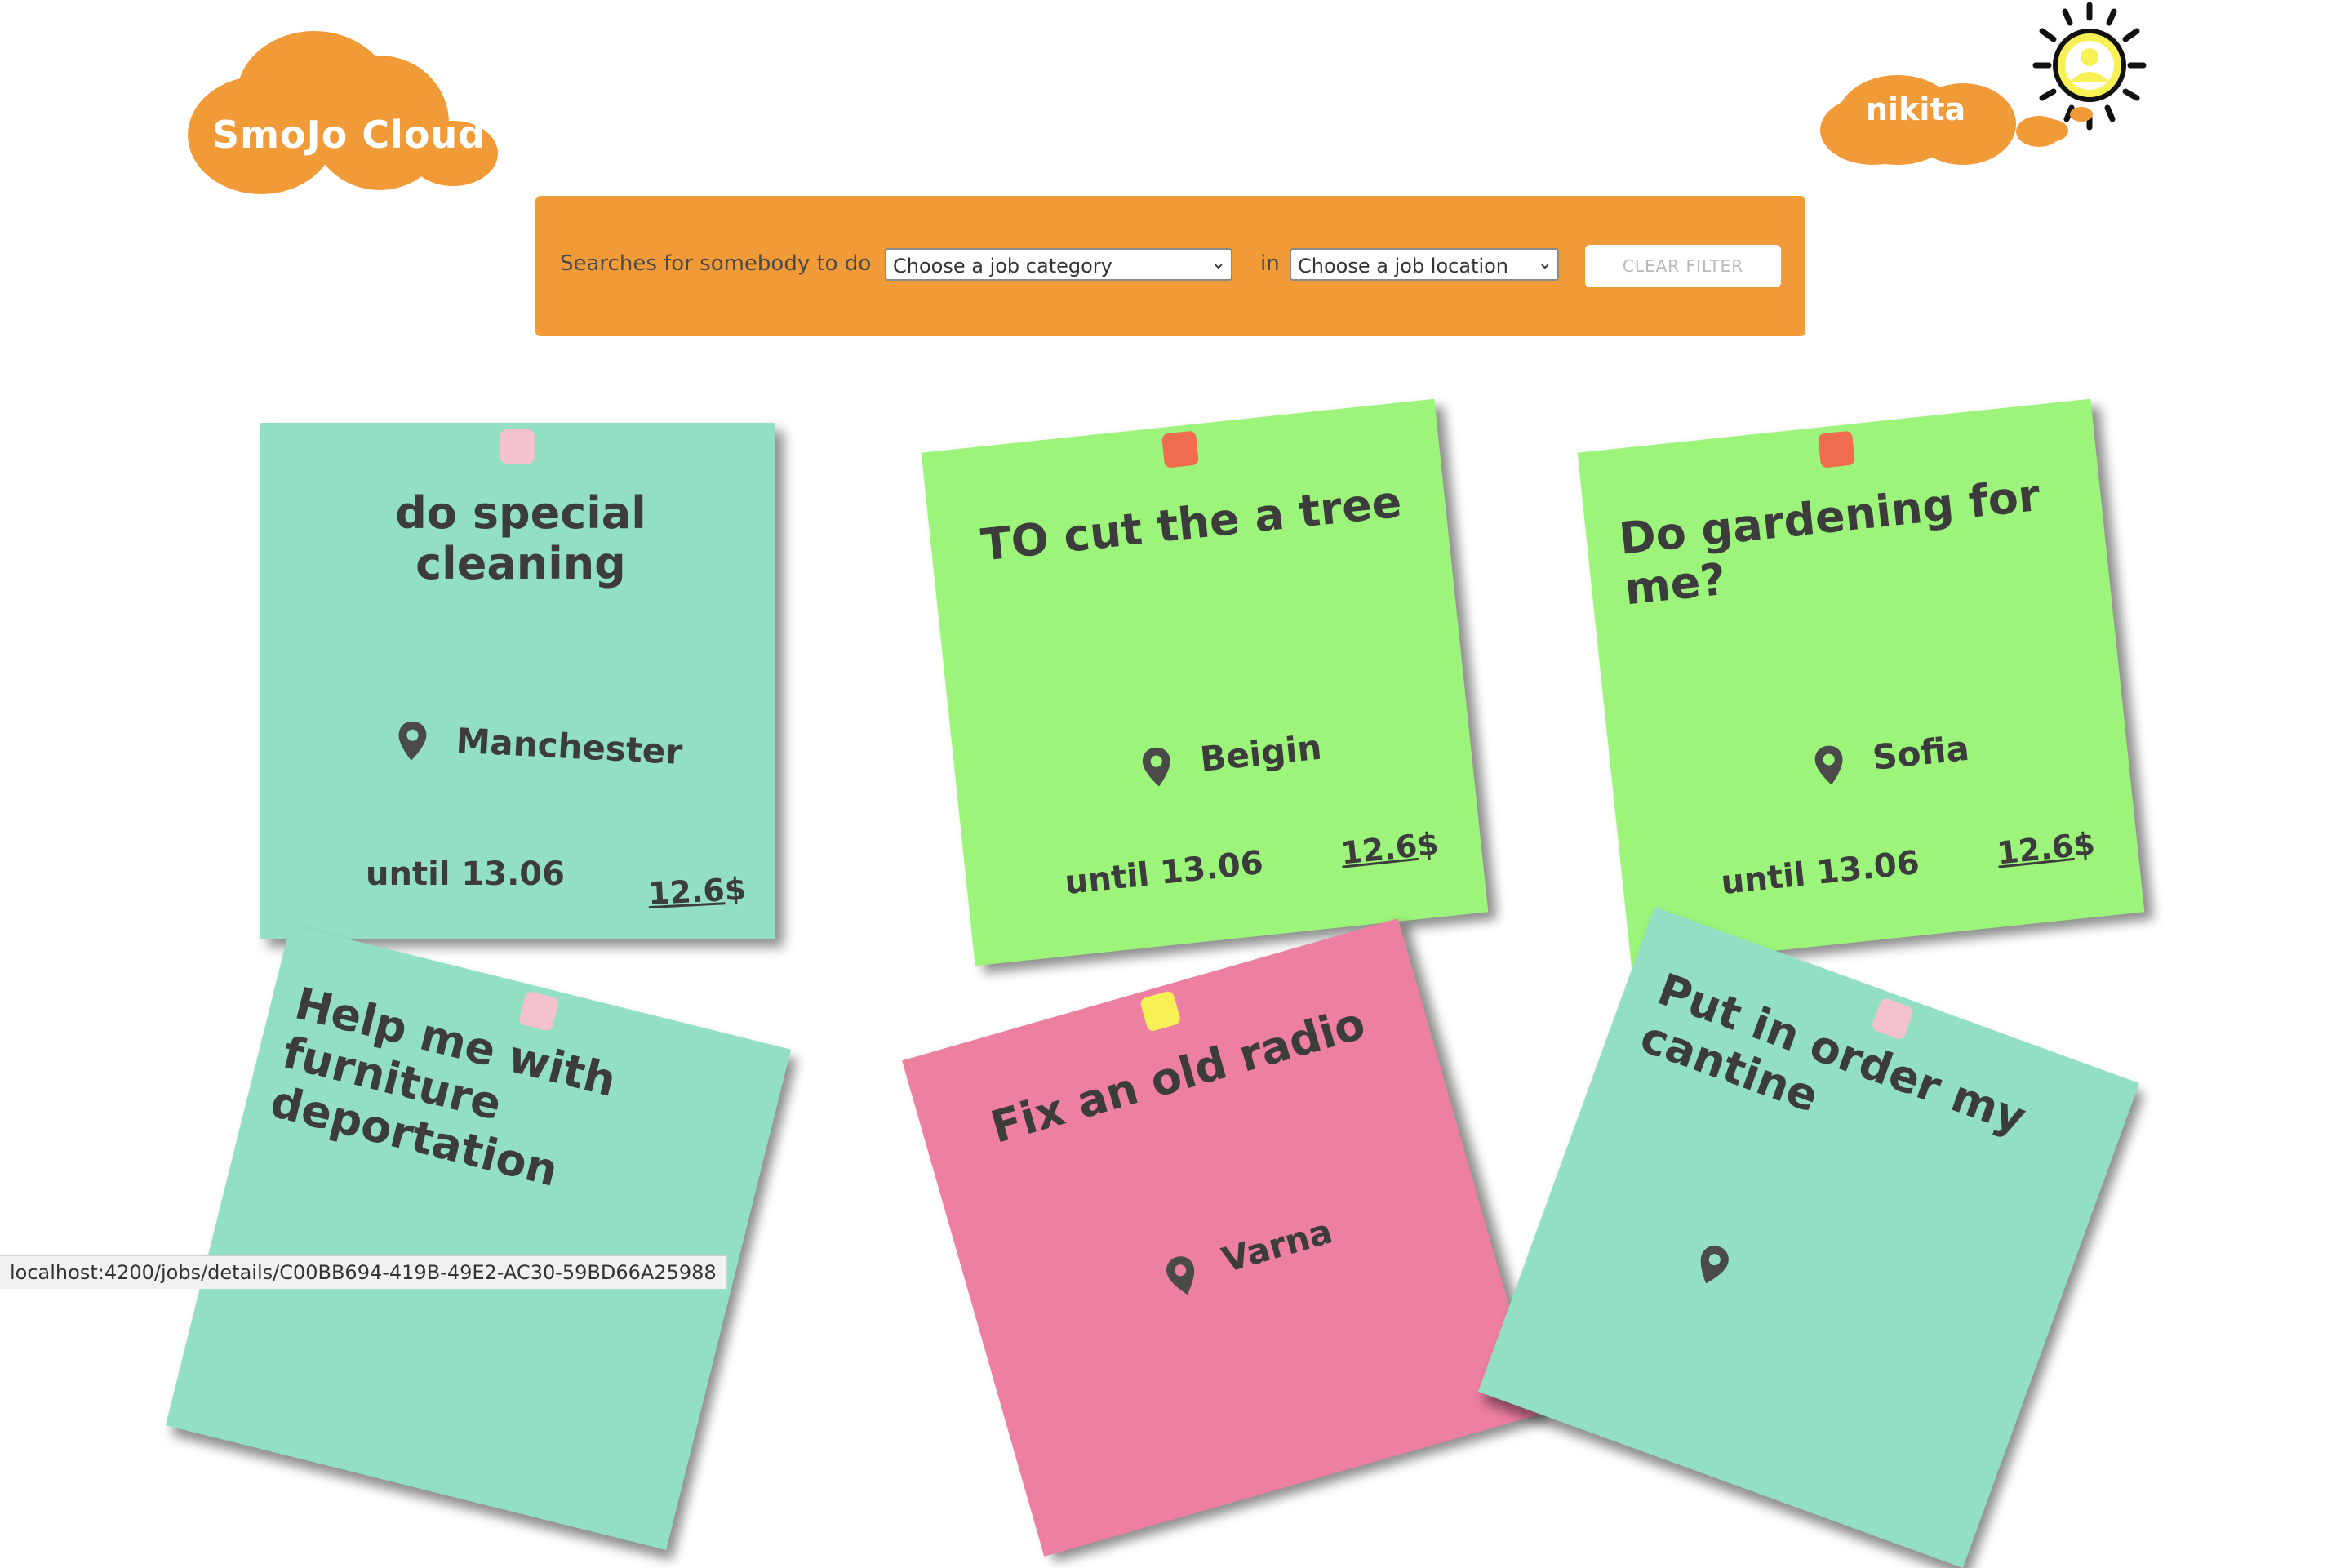 The height and width of the screenshot is (1568, 2336). What do you see at coordinates (1808, 1237) in the screenshot?
I see `job-card: Put in order my cantine` at bounding box center [1808, 1237].